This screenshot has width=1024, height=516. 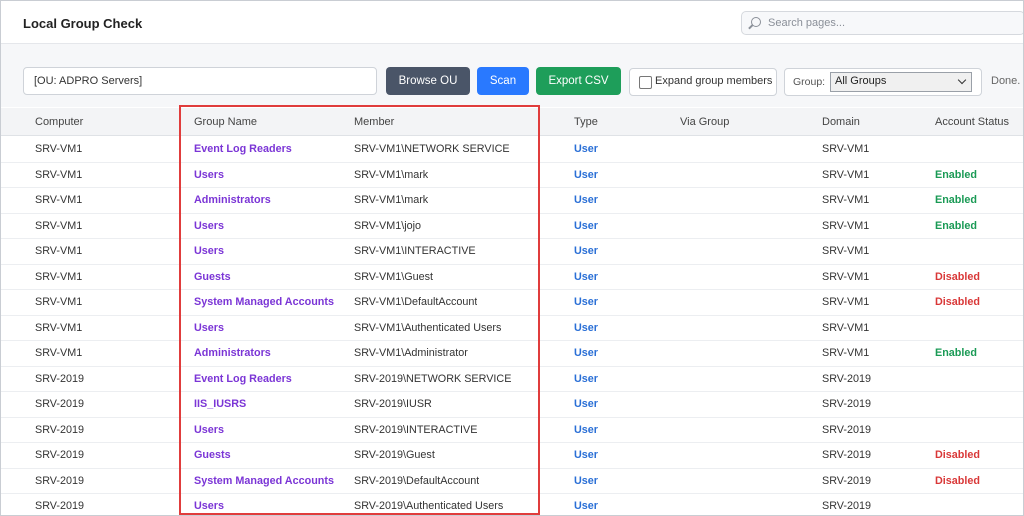 I want to click on cell-member: SRV-VM1\NETWORK SERVICE, so click(x=432, y=149).